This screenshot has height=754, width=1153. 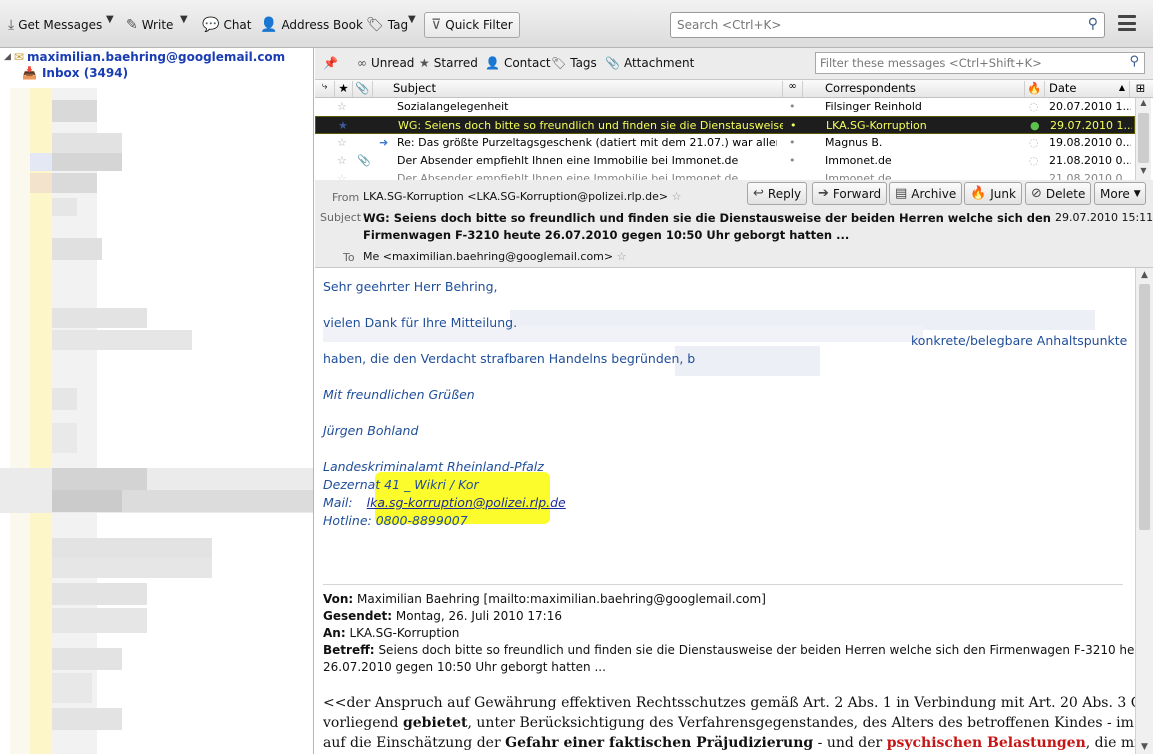 What do you see at coordinates (478, 616) in the screenshot?
I see `quote-sent: Montag, 26. Juli 2010 17:16` at bounding box center [478, 616].